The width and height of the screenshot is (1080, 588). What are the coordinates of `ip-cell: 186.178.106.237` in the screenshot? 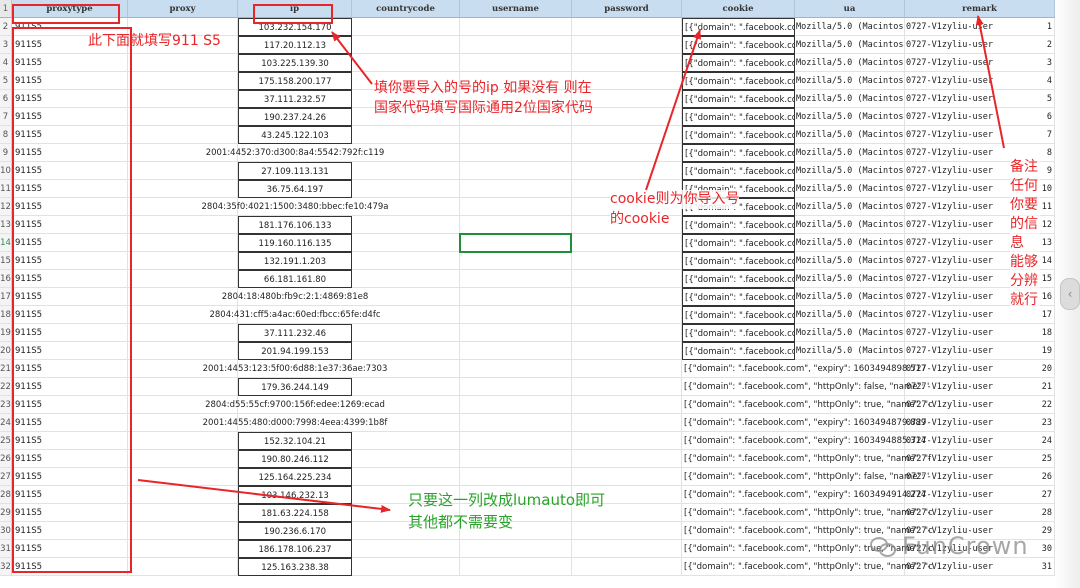 It's located at (295, 549).